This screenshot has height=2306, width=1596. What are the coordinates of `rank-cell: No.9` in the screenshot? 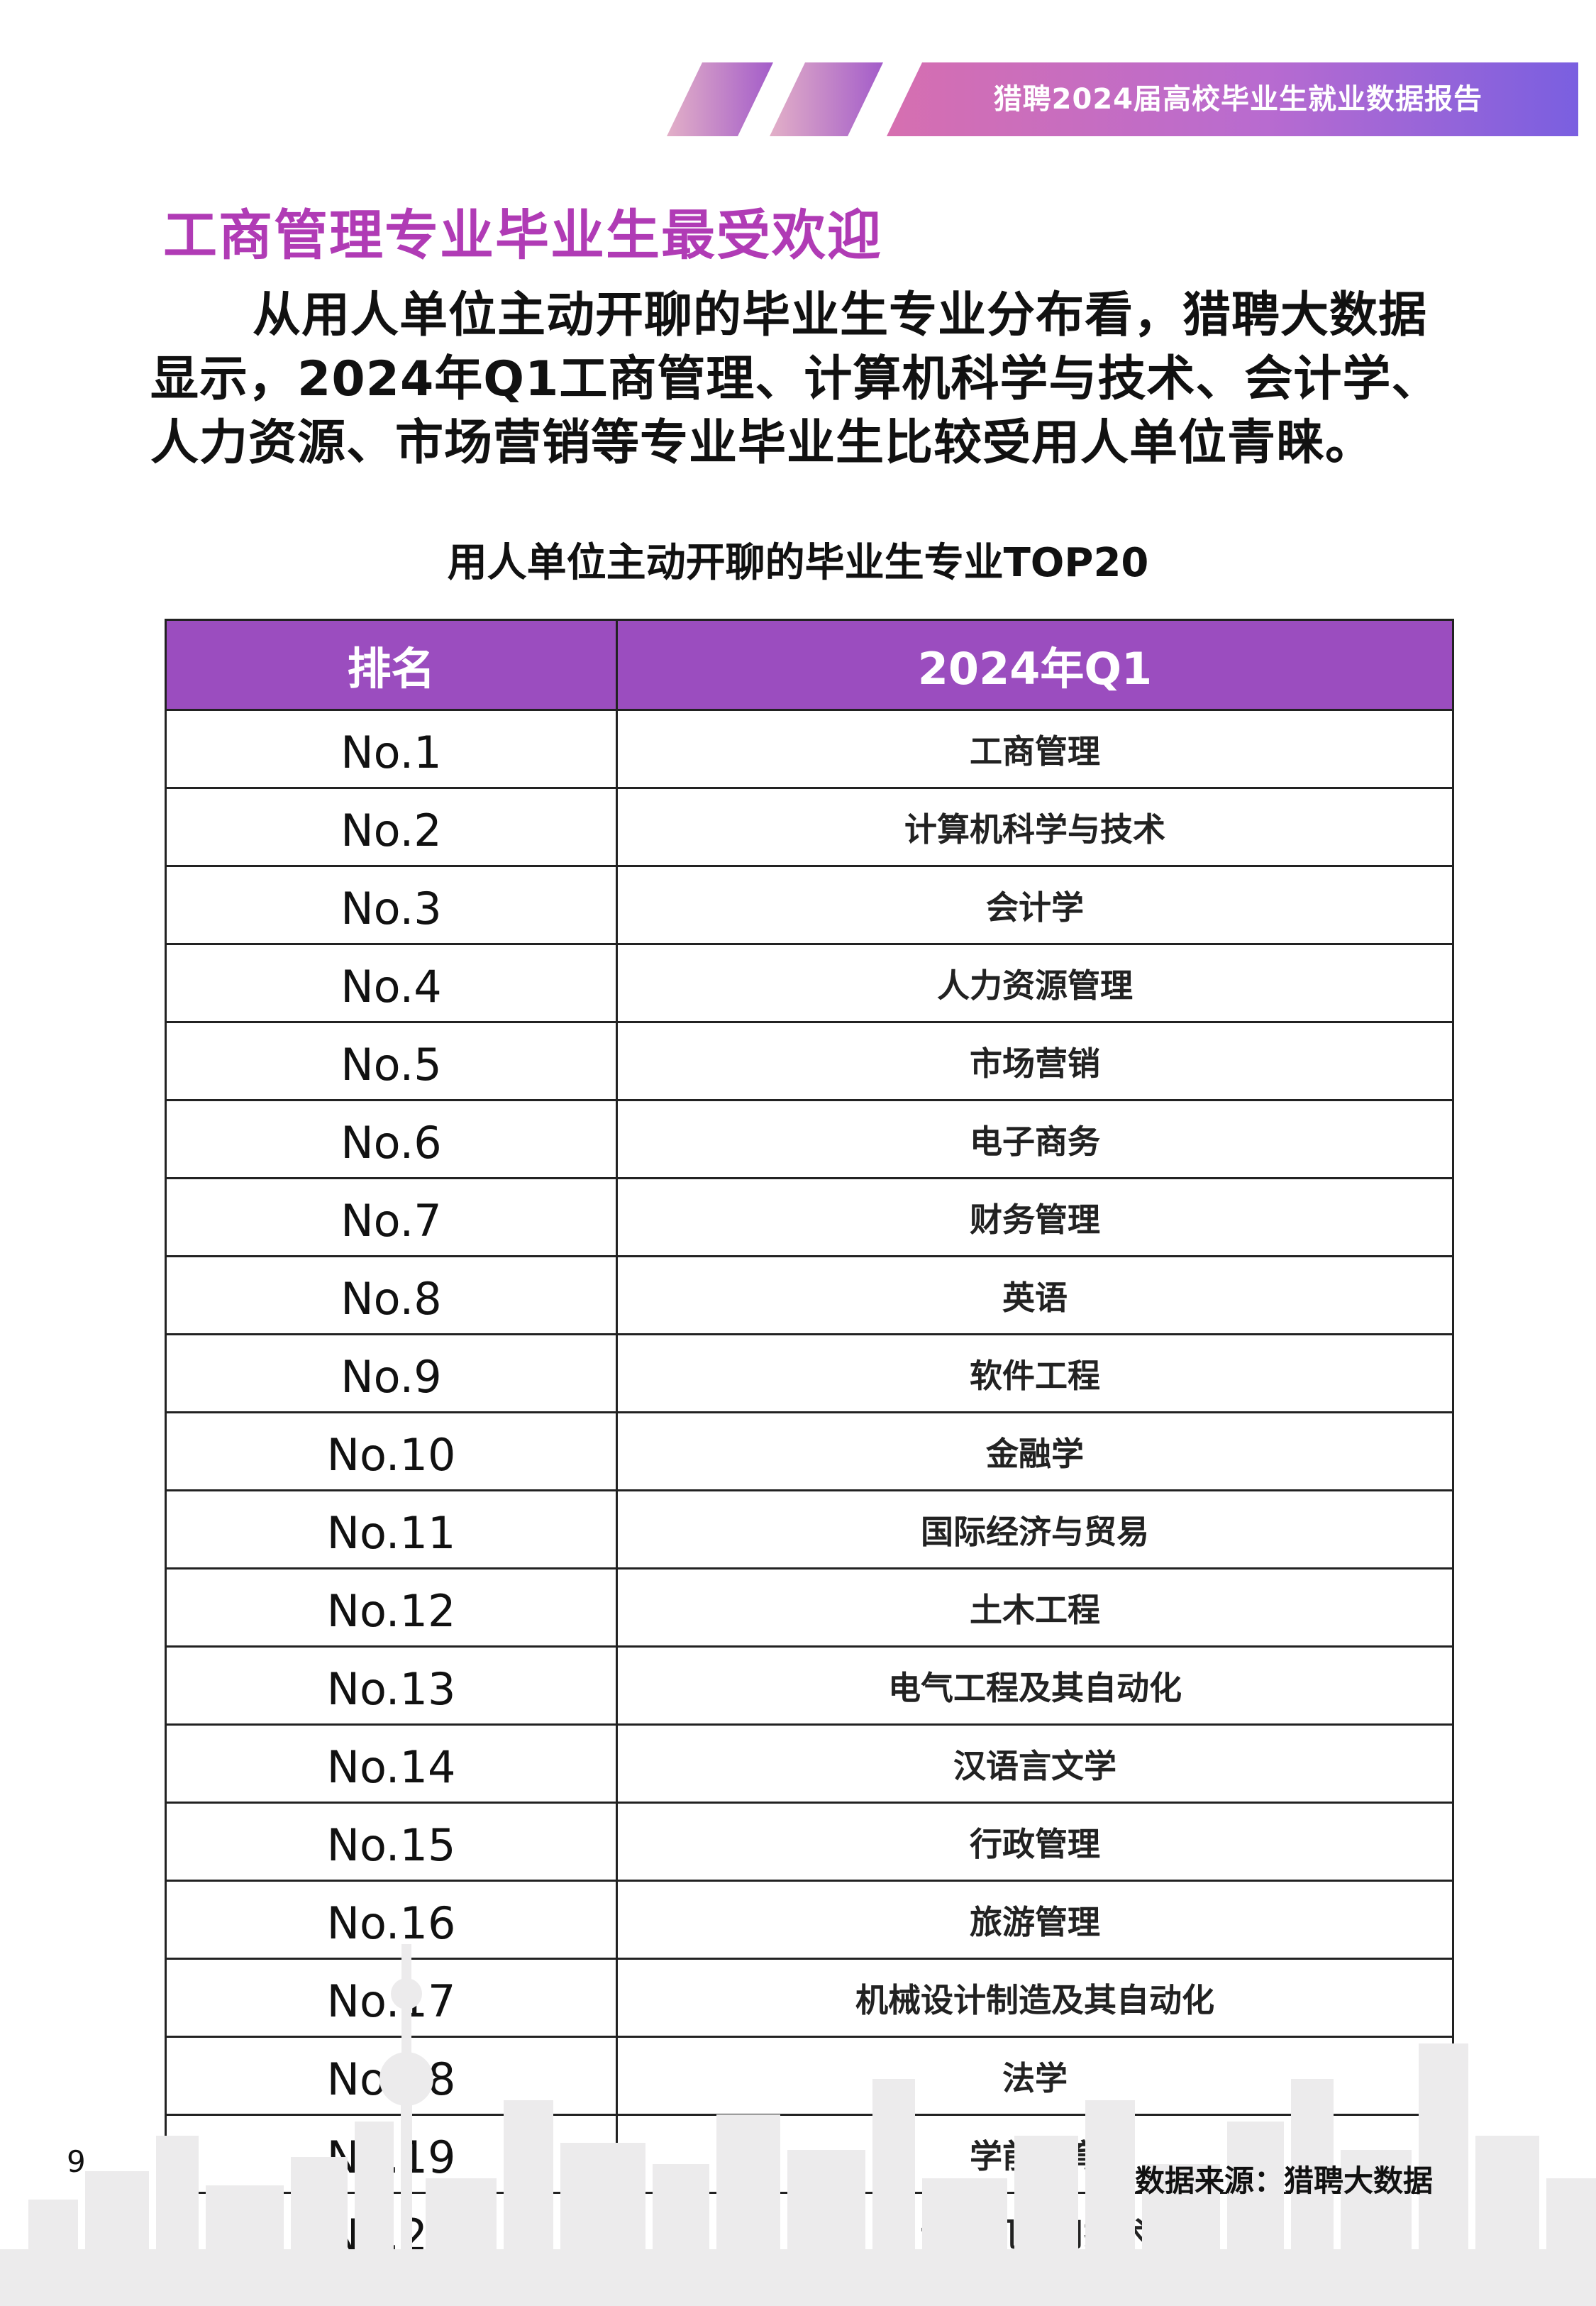 It's located at (392, 1373).